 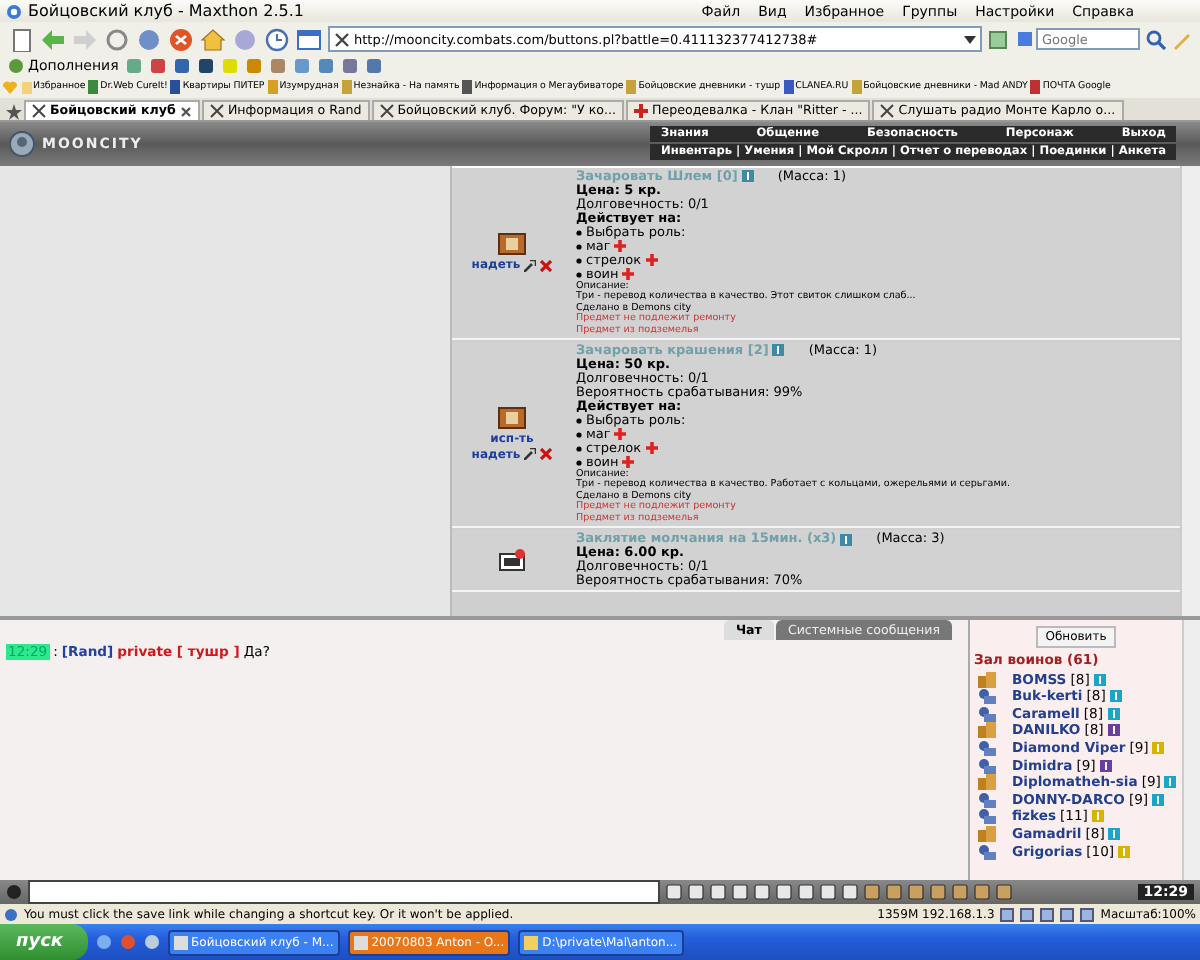 What do you see at coordinates (970, 39) in the screenshot?
I see `dropdown-caret-icon` at bounding box center [970, 39].